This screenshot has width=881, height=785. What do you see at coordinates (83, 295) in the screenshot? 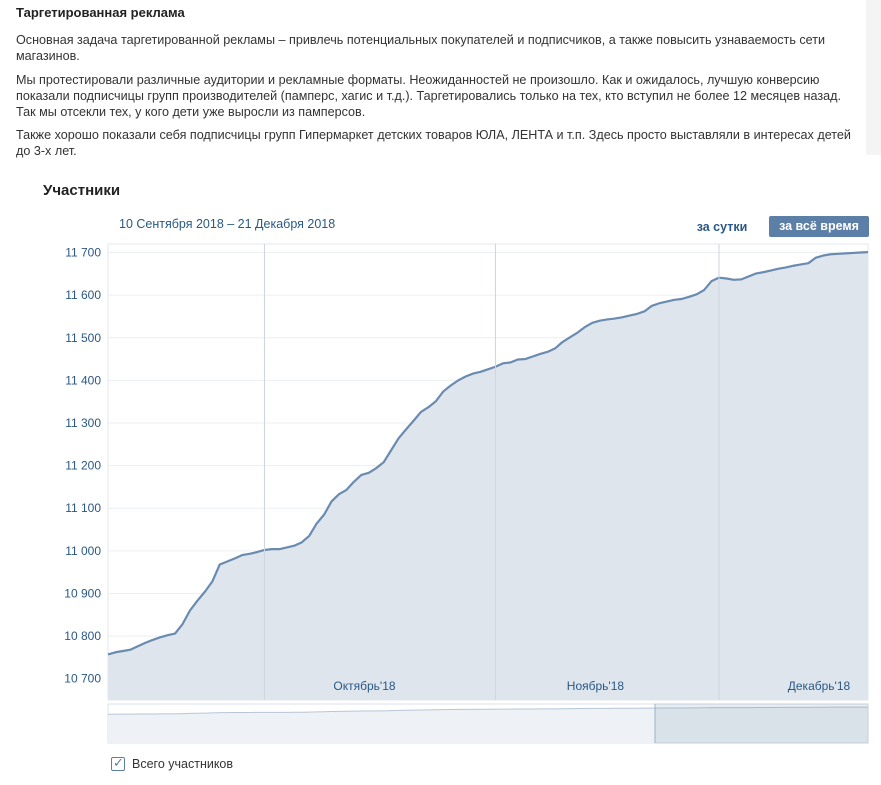
I see `y-tick-label: 11 600` at bounding box center [83, 295].